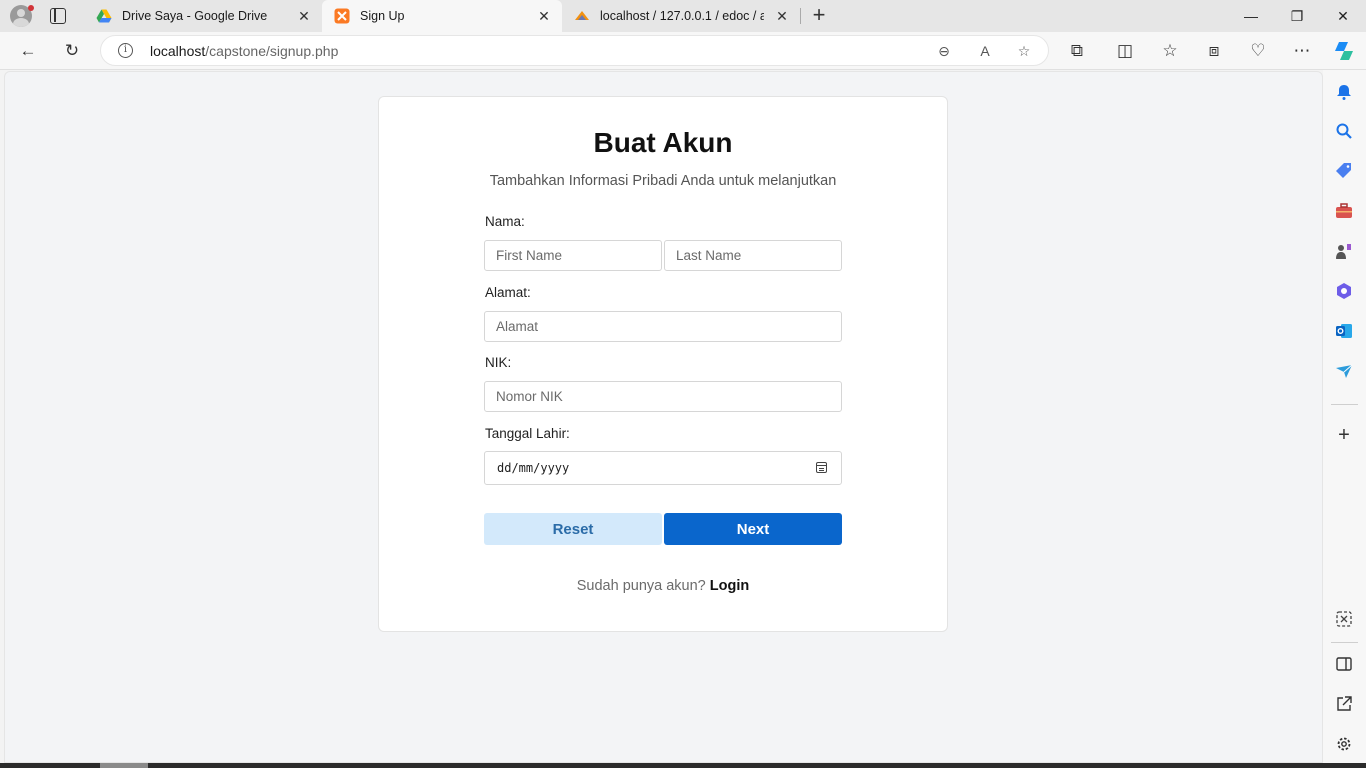 This screenshot has height=768, width=1366. I want to click on microsoft-365-icon, so click(1344, 291).